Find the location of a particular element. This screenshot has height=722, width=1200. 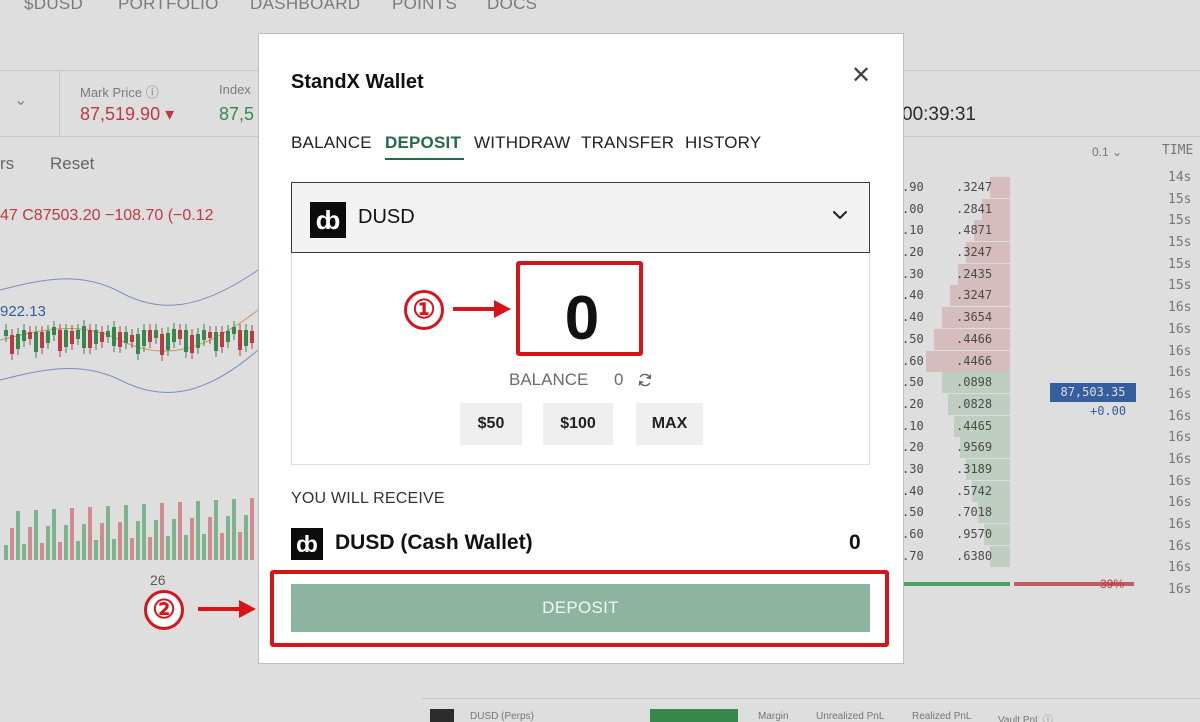

tab-deposit: DEPOSIT is located at coordinates (423, 143).